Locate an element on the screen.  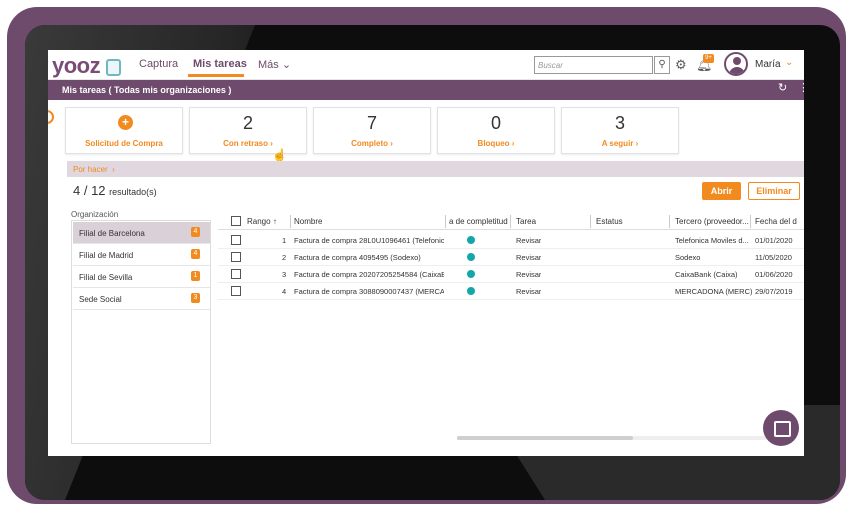
column-rango: Rango ↑ is located at coordinates (262, 221).